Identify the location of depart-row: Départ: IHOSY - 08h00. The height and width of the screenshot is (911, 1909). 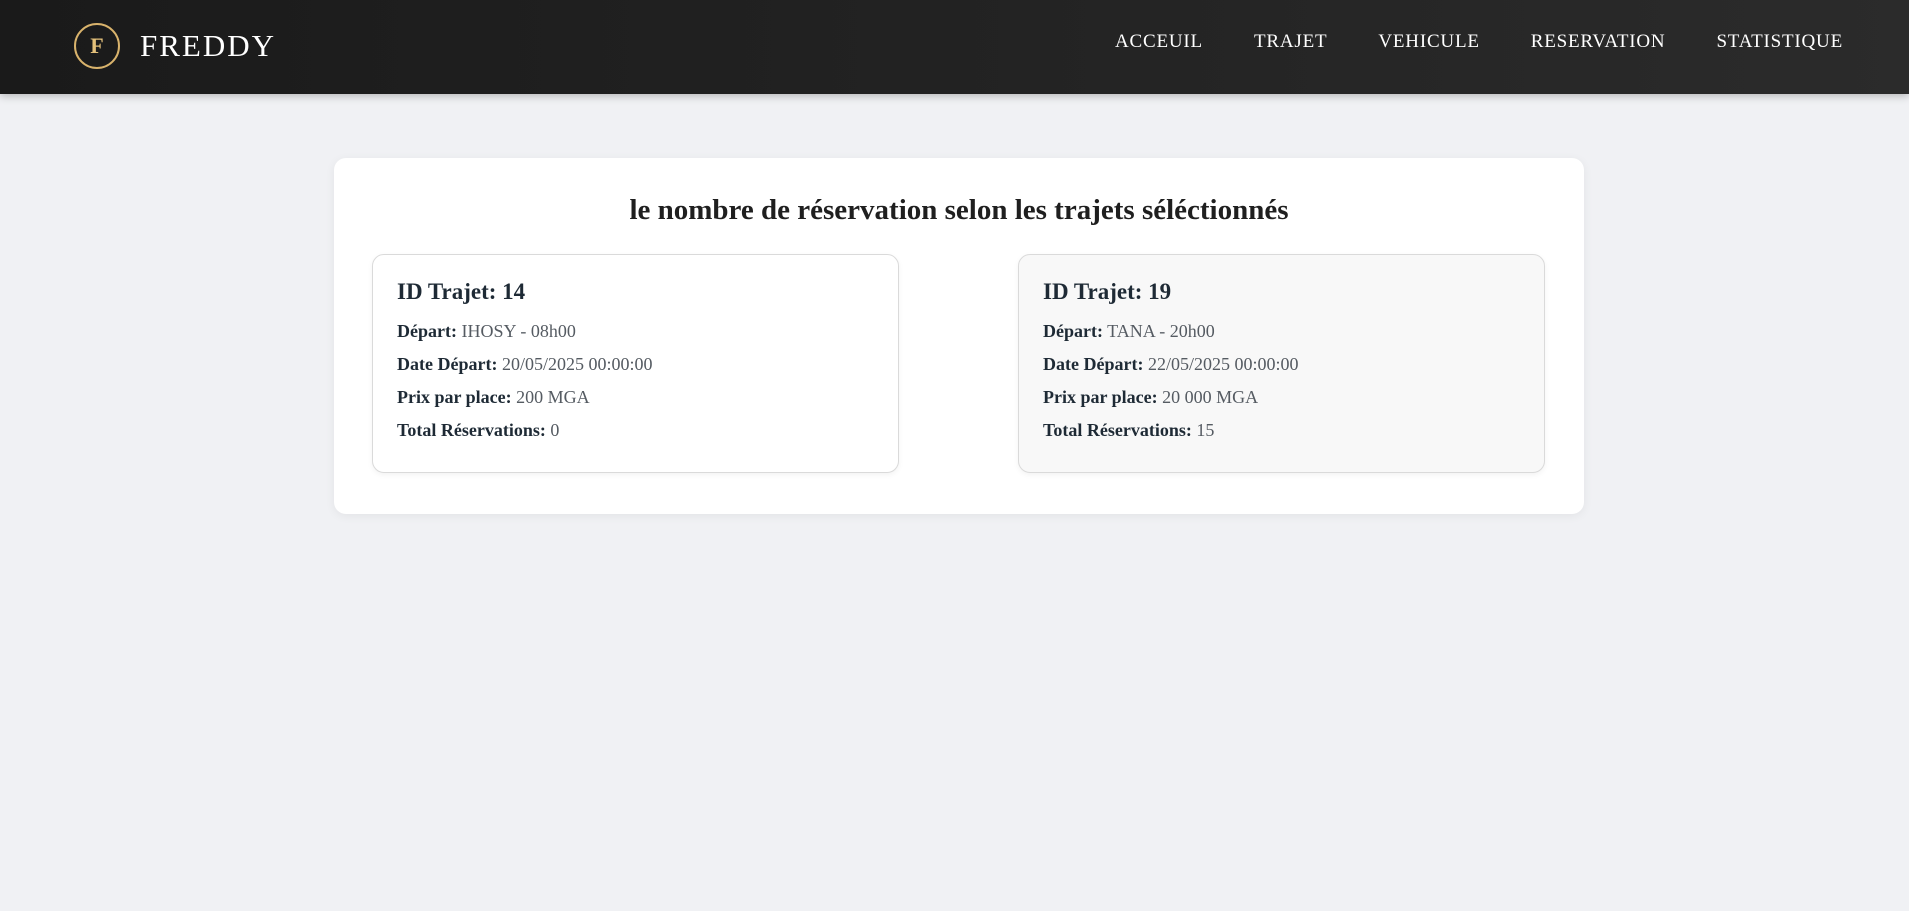
(635, 331).